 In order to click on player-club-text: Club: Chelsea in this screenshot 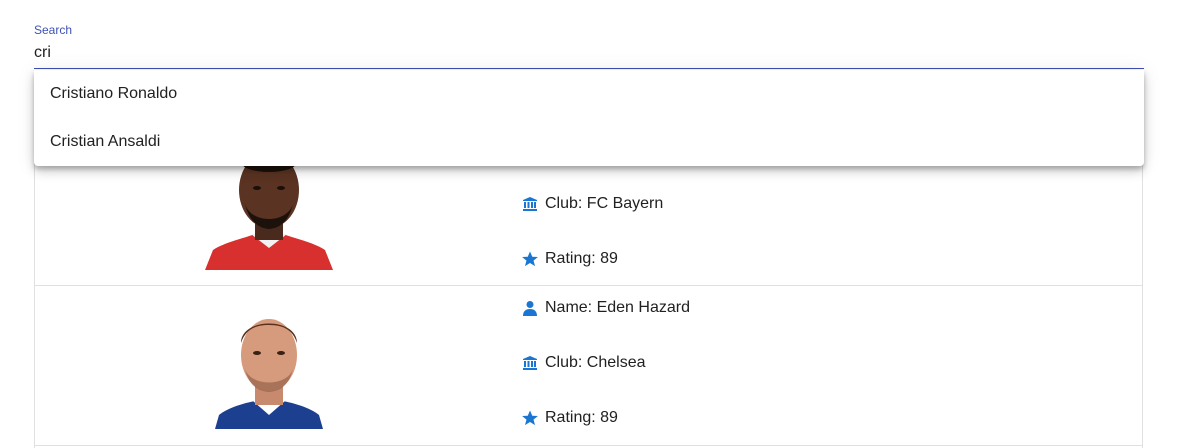, I will do `click(595, 362)`.